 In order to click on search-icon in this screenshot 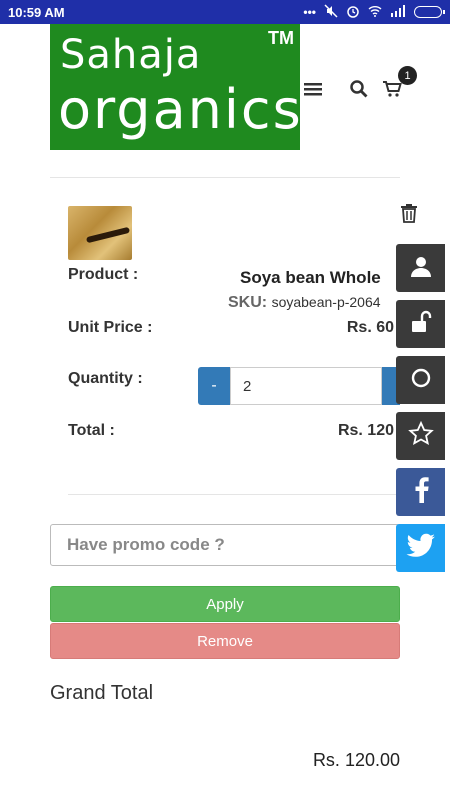, I will do `click(359, 89)`.